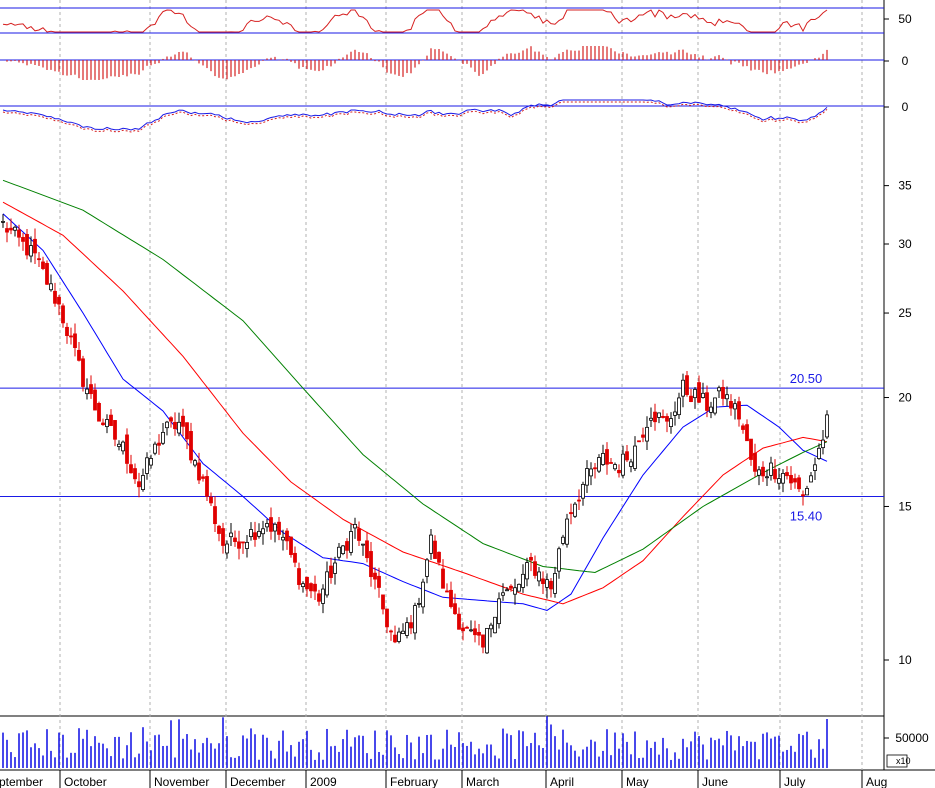 This screenshot has height=788, width=935. What do you see at coordinates (21, 781) in the screenshot?
I see `month-label: ptember` at bounding box center [21, 781].